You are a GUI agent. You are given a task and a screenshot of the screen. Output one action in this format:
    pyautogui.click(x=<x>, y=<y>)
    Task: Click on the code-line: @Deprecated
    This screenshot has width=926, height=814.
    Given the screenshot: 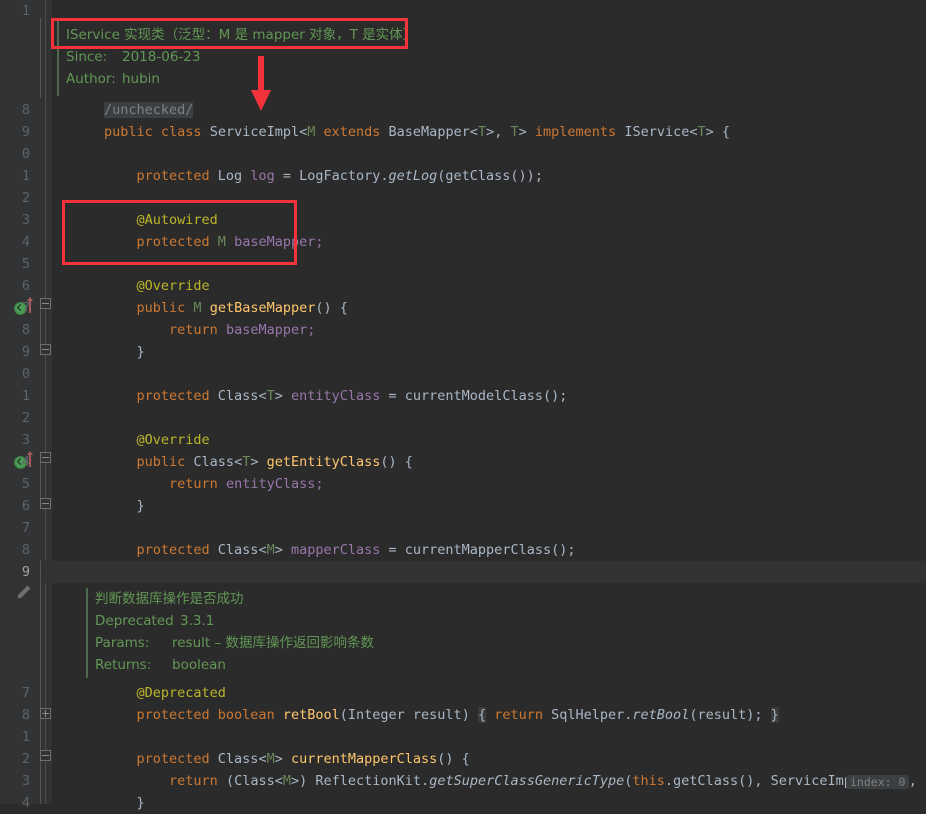 What is the action you would take?
    pyautogui.click(x=165, y=693)
    